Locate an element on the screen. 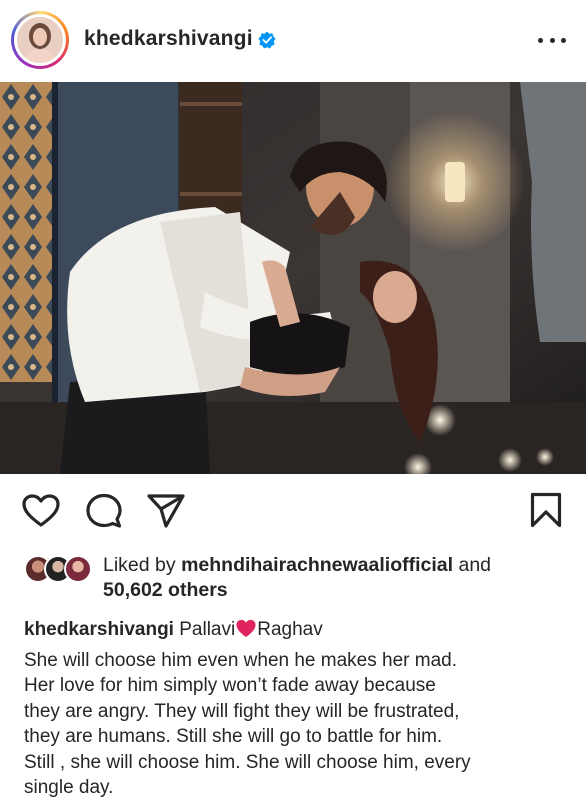 The height and width of the screenshot is (800, 586). avatar-border is located at coordinates (40, 40).